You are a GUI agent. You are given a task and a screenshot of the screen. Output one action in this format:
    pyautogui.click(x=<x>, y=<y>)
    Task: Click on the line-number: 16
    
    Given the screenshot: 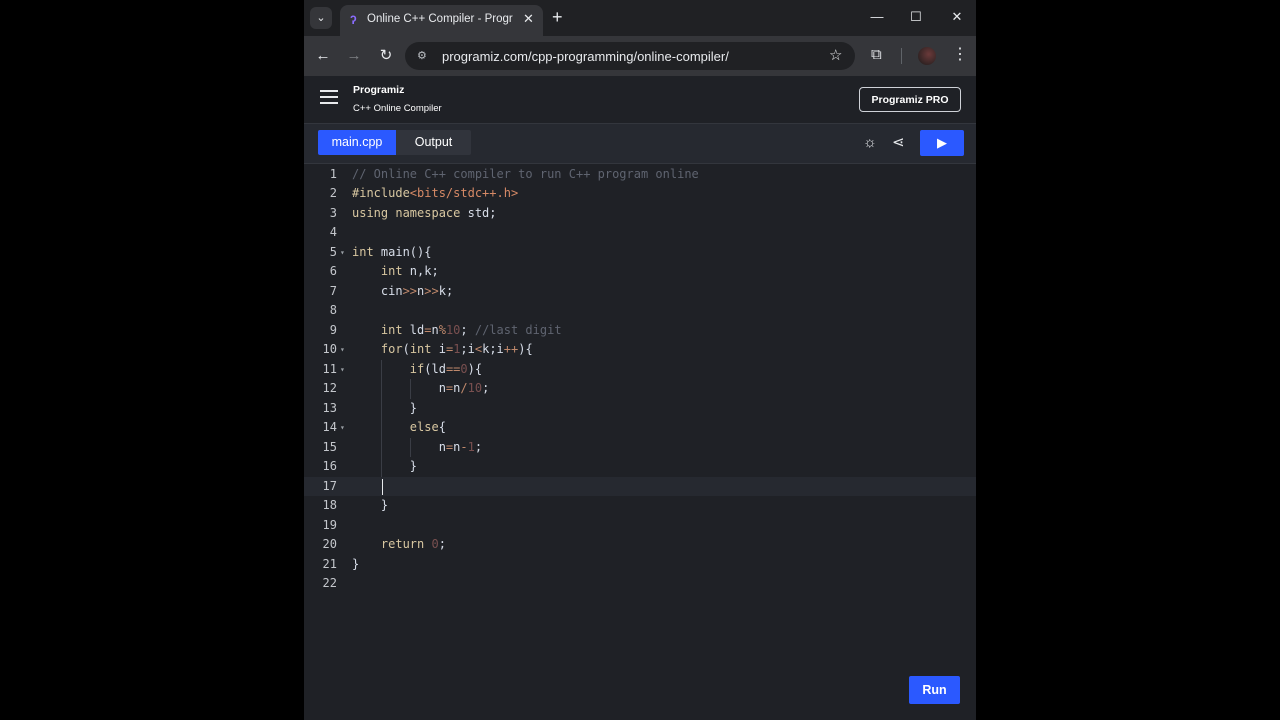 What is the action you would take?
    pyautogui.click(x=329, y=466)
    